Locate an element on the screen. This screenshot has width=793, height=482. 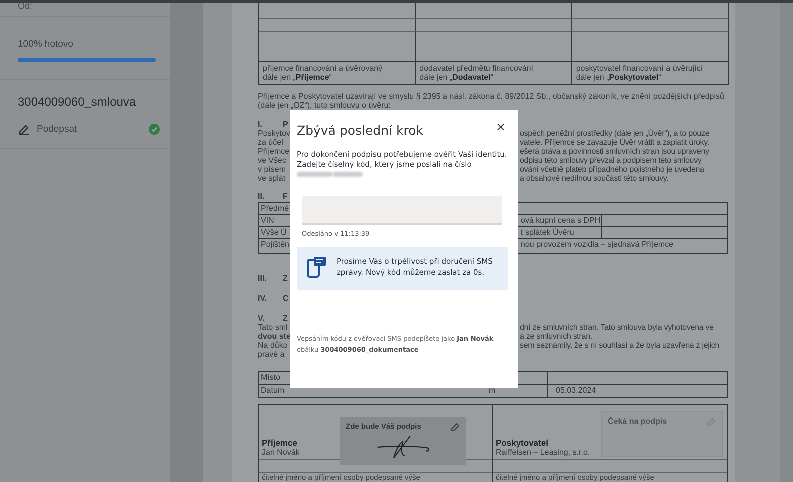
section-number: IV. is located at coordinates (263, 298).